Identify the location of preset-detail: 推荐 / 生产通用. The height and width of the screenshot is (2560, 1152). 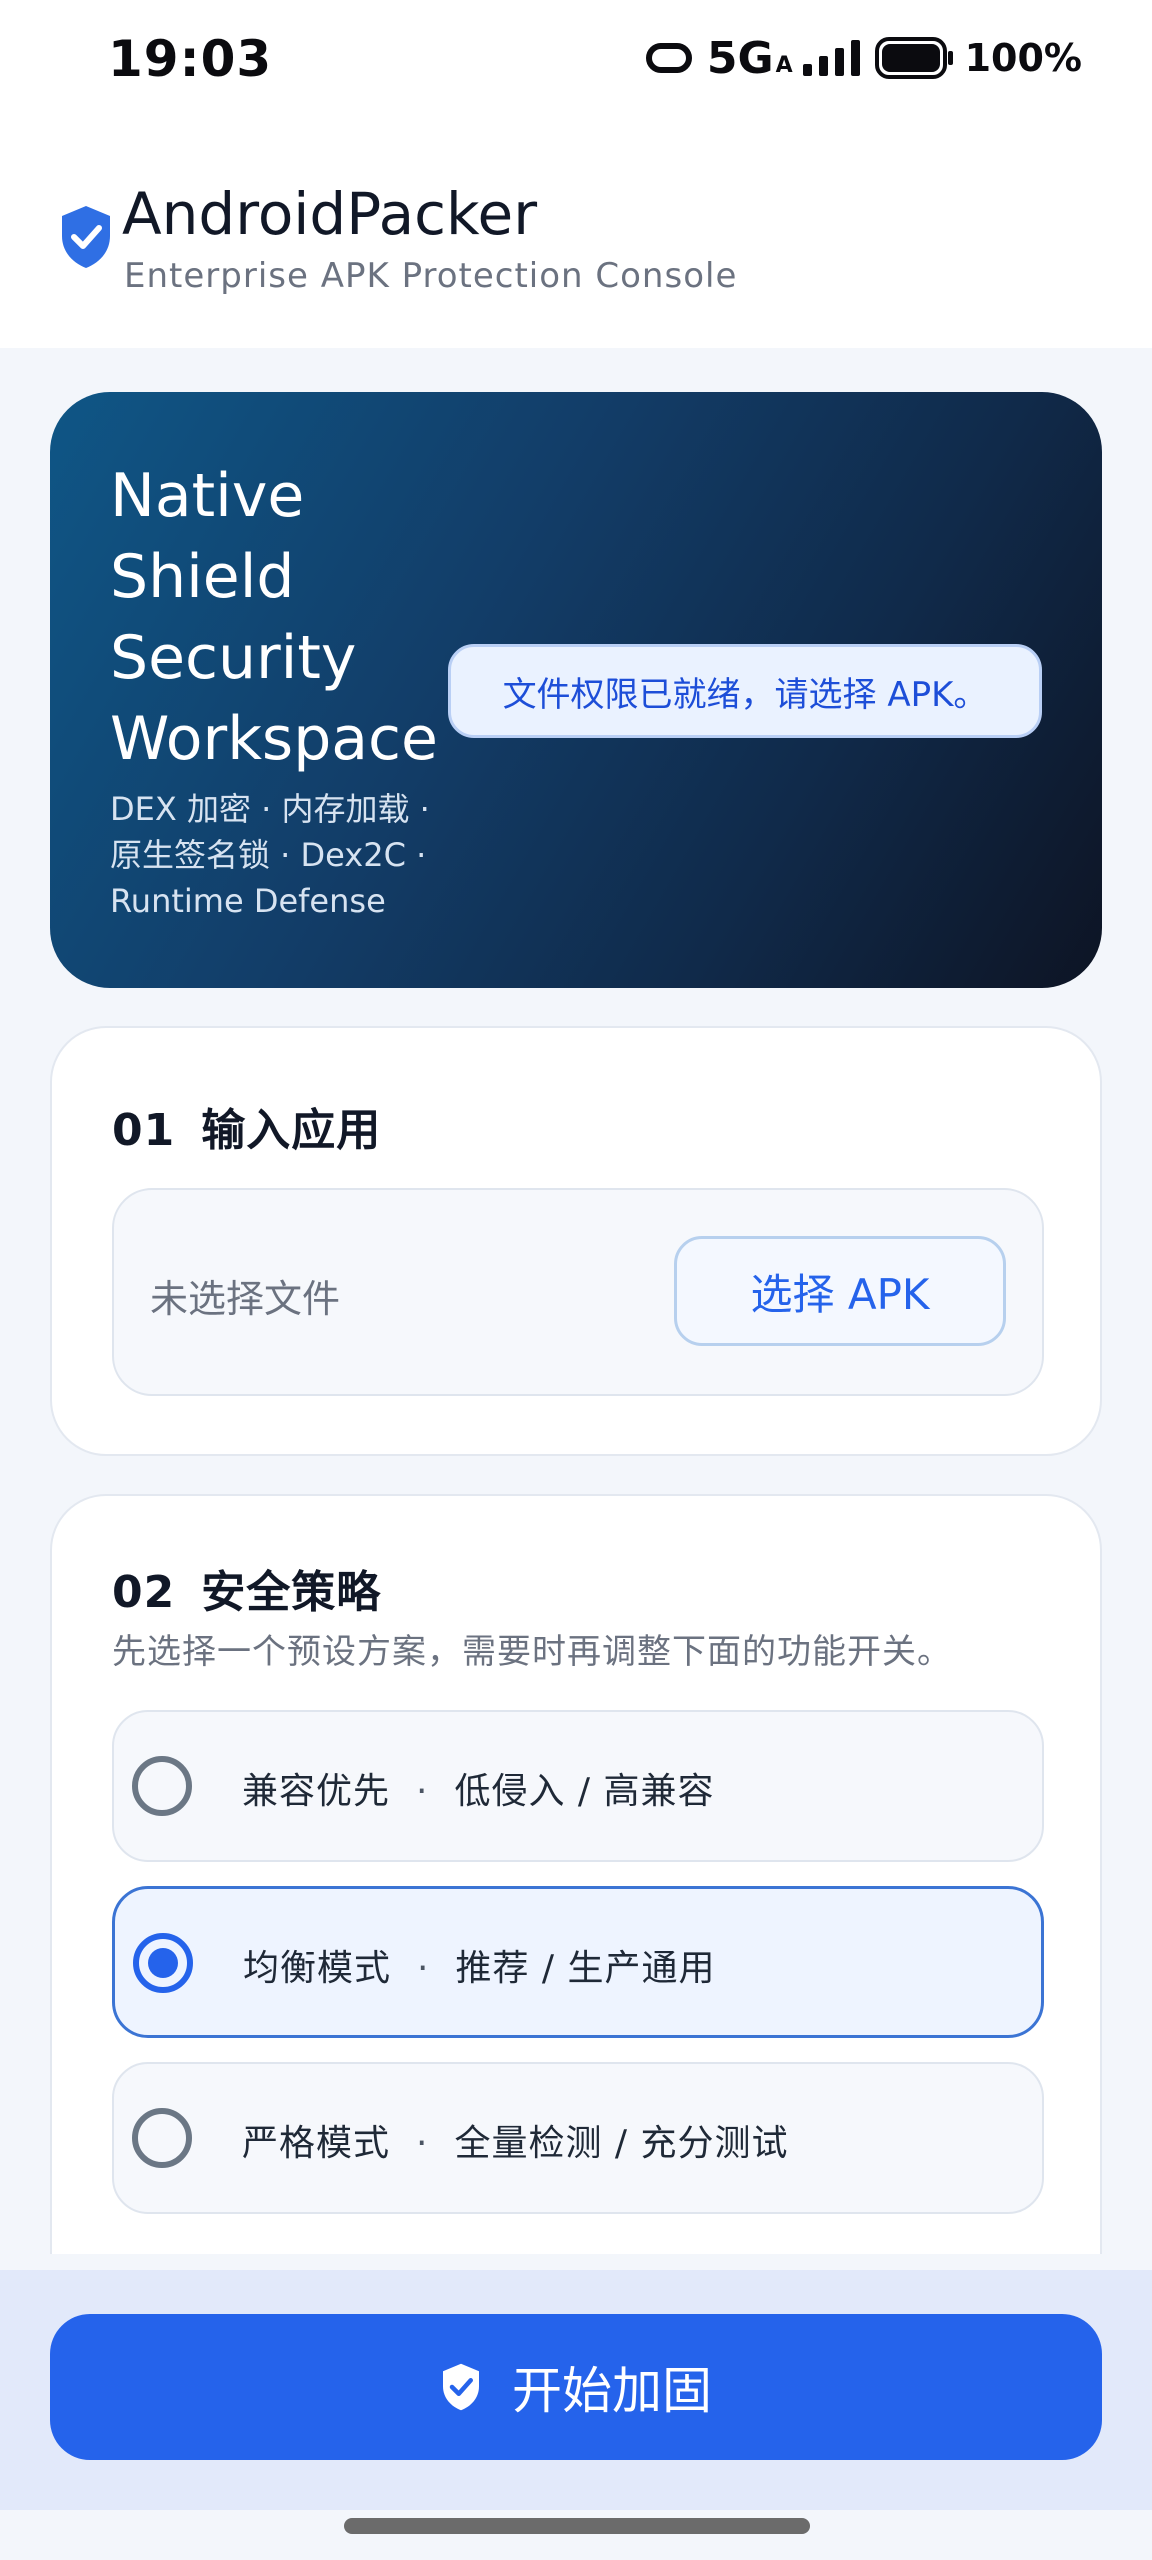
(585, 1968).